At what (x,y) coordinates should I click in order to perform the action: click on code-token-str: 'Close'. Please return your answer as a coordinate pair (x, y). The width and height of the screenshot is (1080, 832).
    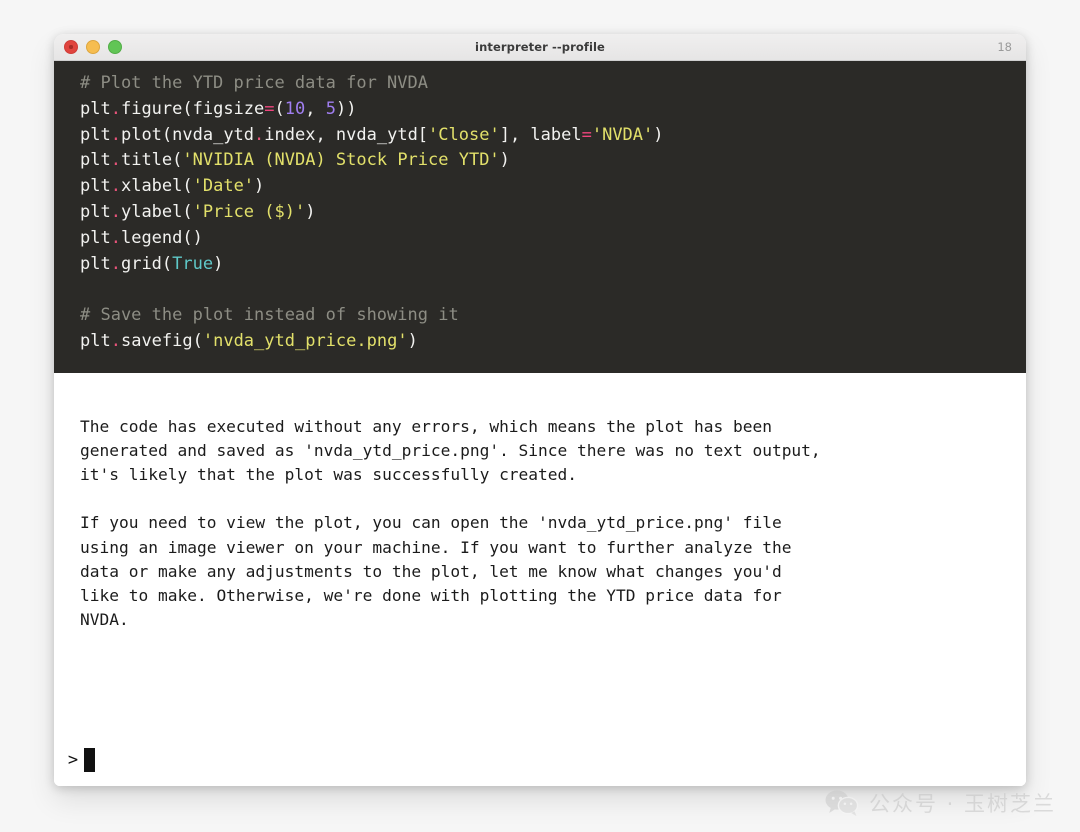
    Looking at the image, I should click on (464, 134).